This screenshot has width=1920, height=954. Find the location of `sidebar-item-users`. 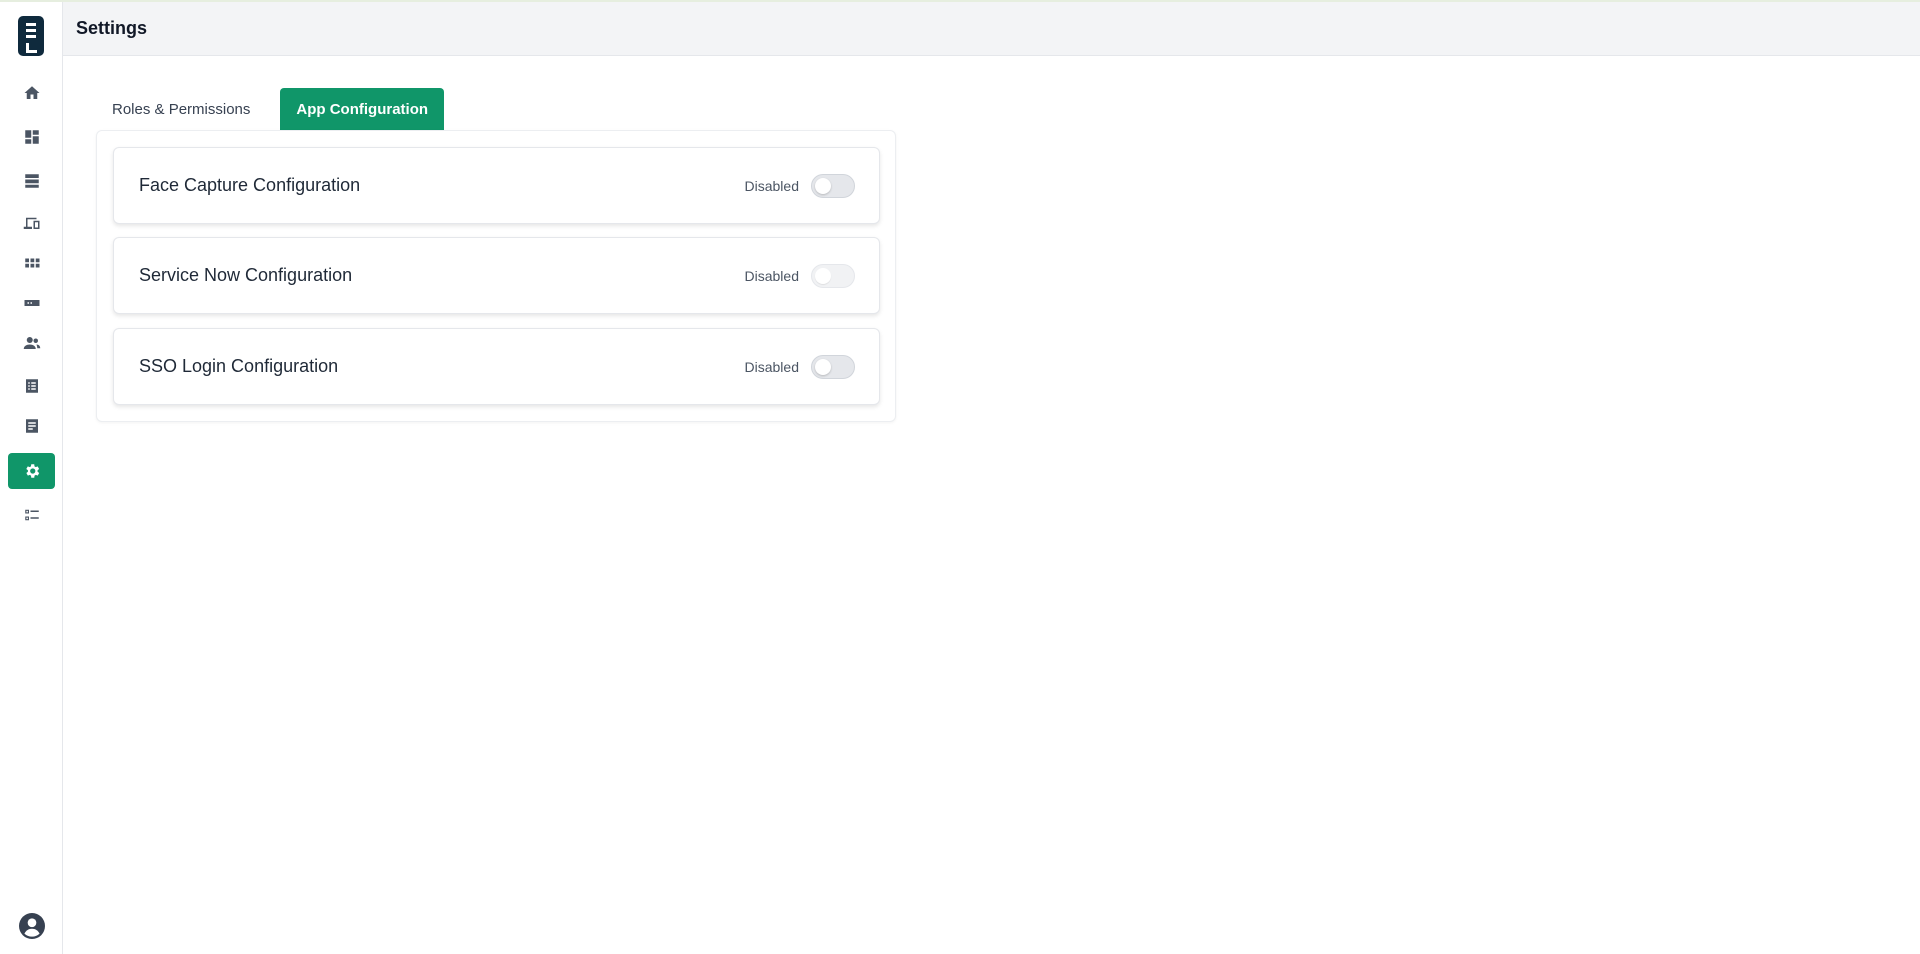

sidebar-item-users is located at coordinates (31, 343).